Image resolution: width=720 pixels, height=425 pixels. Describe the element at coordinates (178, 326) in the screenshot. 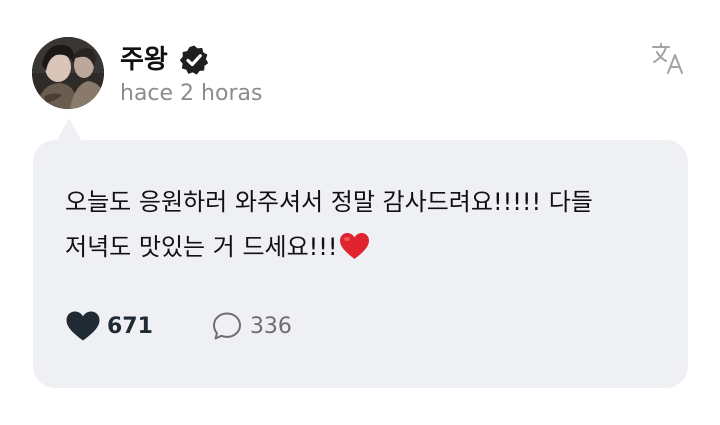

I see `reactions-bar: 671 336` at that location.